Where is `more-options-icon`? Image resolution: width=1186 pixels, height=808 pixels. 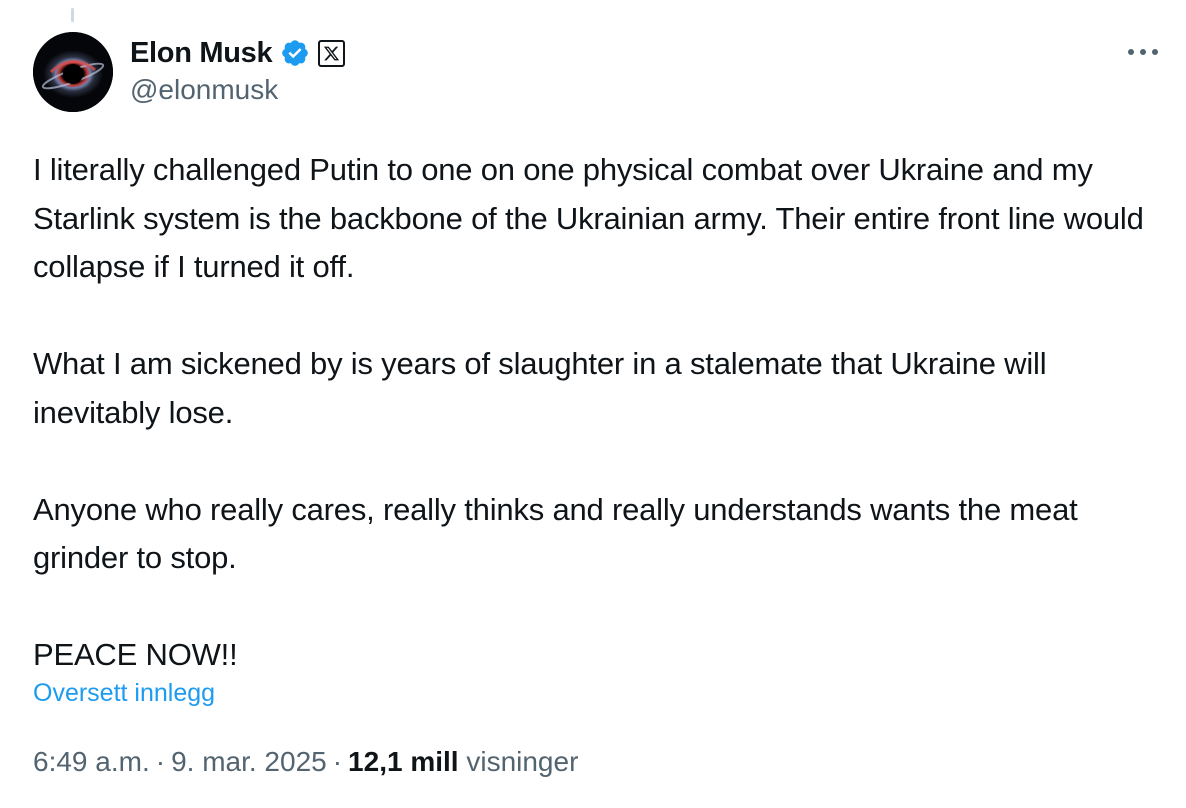
more-options-icon is located at coordinates (1143, 52).